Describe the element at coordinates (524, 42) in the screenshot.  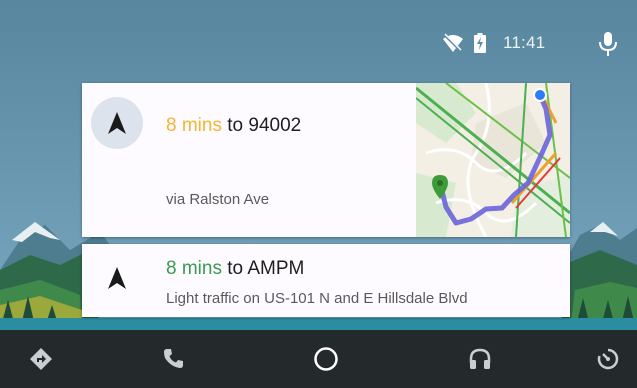
I see `clock-time: 11:41` at that location.